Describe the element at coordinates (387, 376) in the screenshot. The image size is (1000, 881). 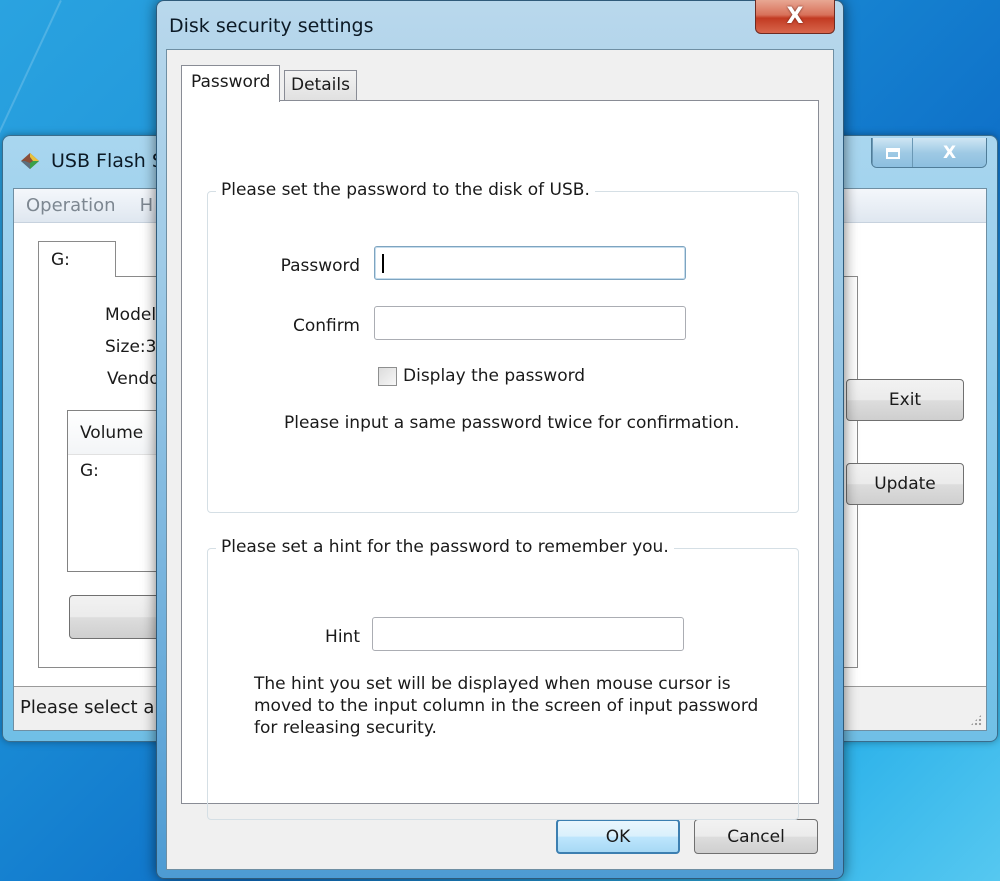
I see `display-password-checkbox` at that location.